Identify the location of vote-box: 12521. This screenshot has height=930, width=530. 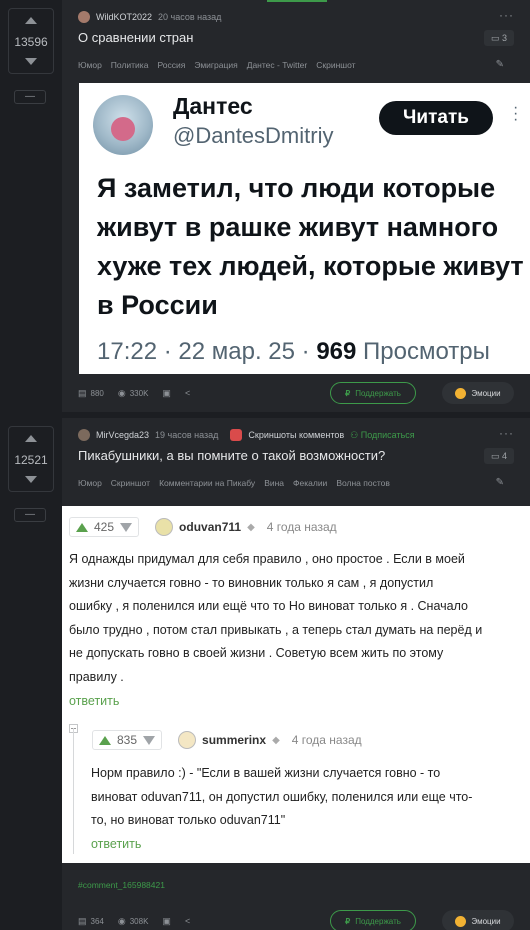
(31, 459).